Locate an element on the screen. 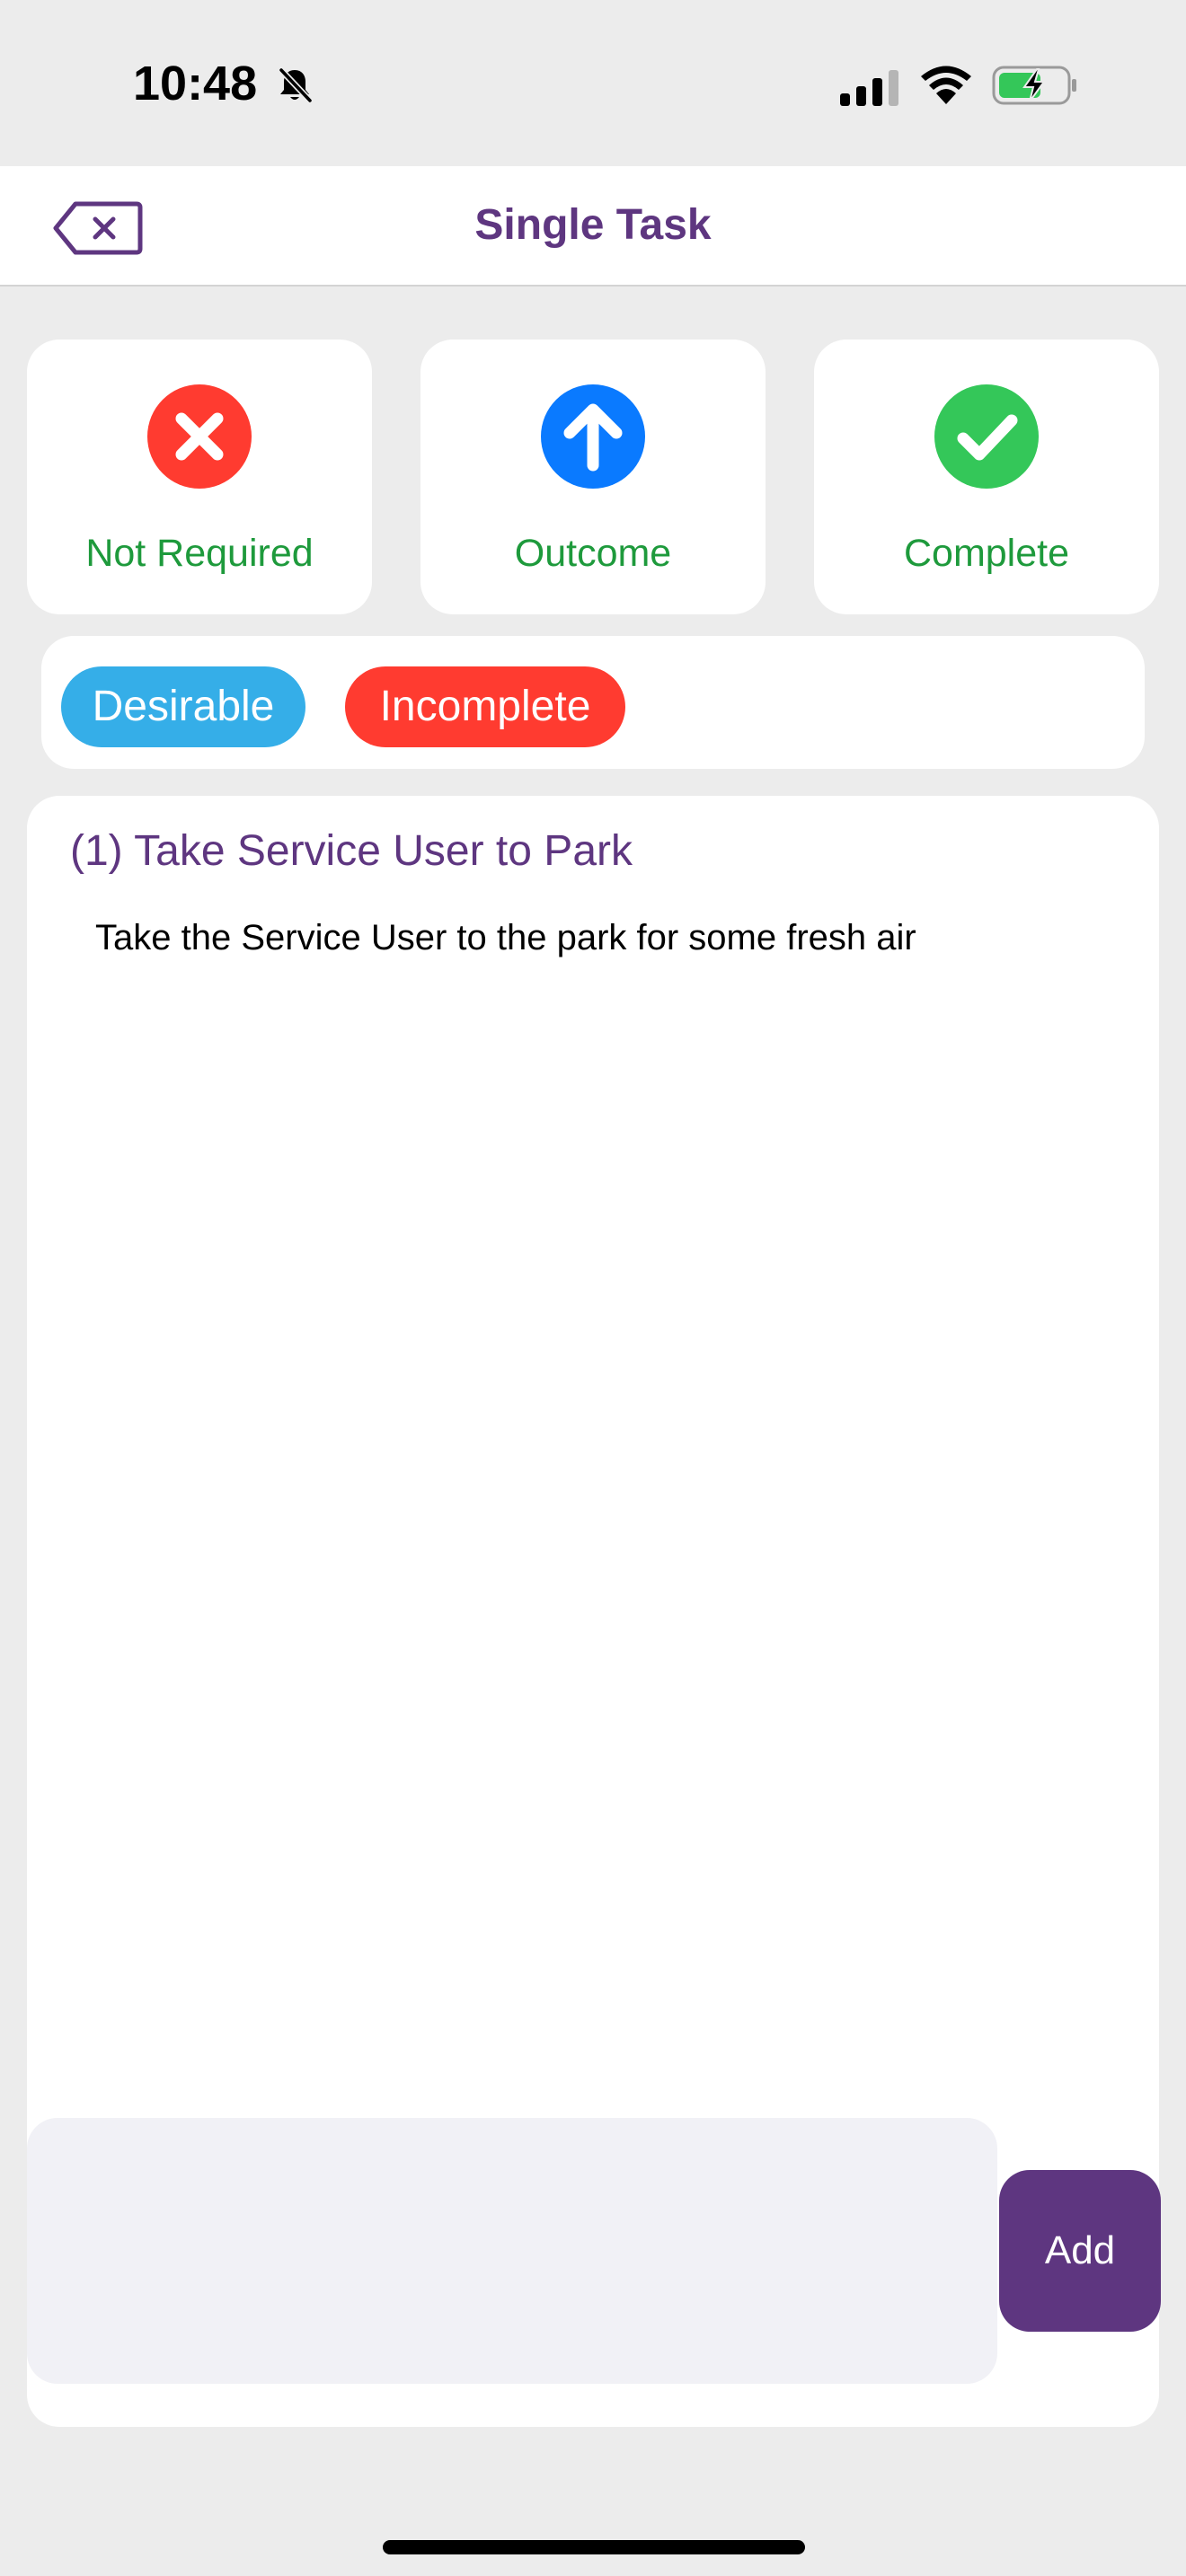 The image size is (1186, 2576). battery-charging-icon is located at coordinates (1035, 85).